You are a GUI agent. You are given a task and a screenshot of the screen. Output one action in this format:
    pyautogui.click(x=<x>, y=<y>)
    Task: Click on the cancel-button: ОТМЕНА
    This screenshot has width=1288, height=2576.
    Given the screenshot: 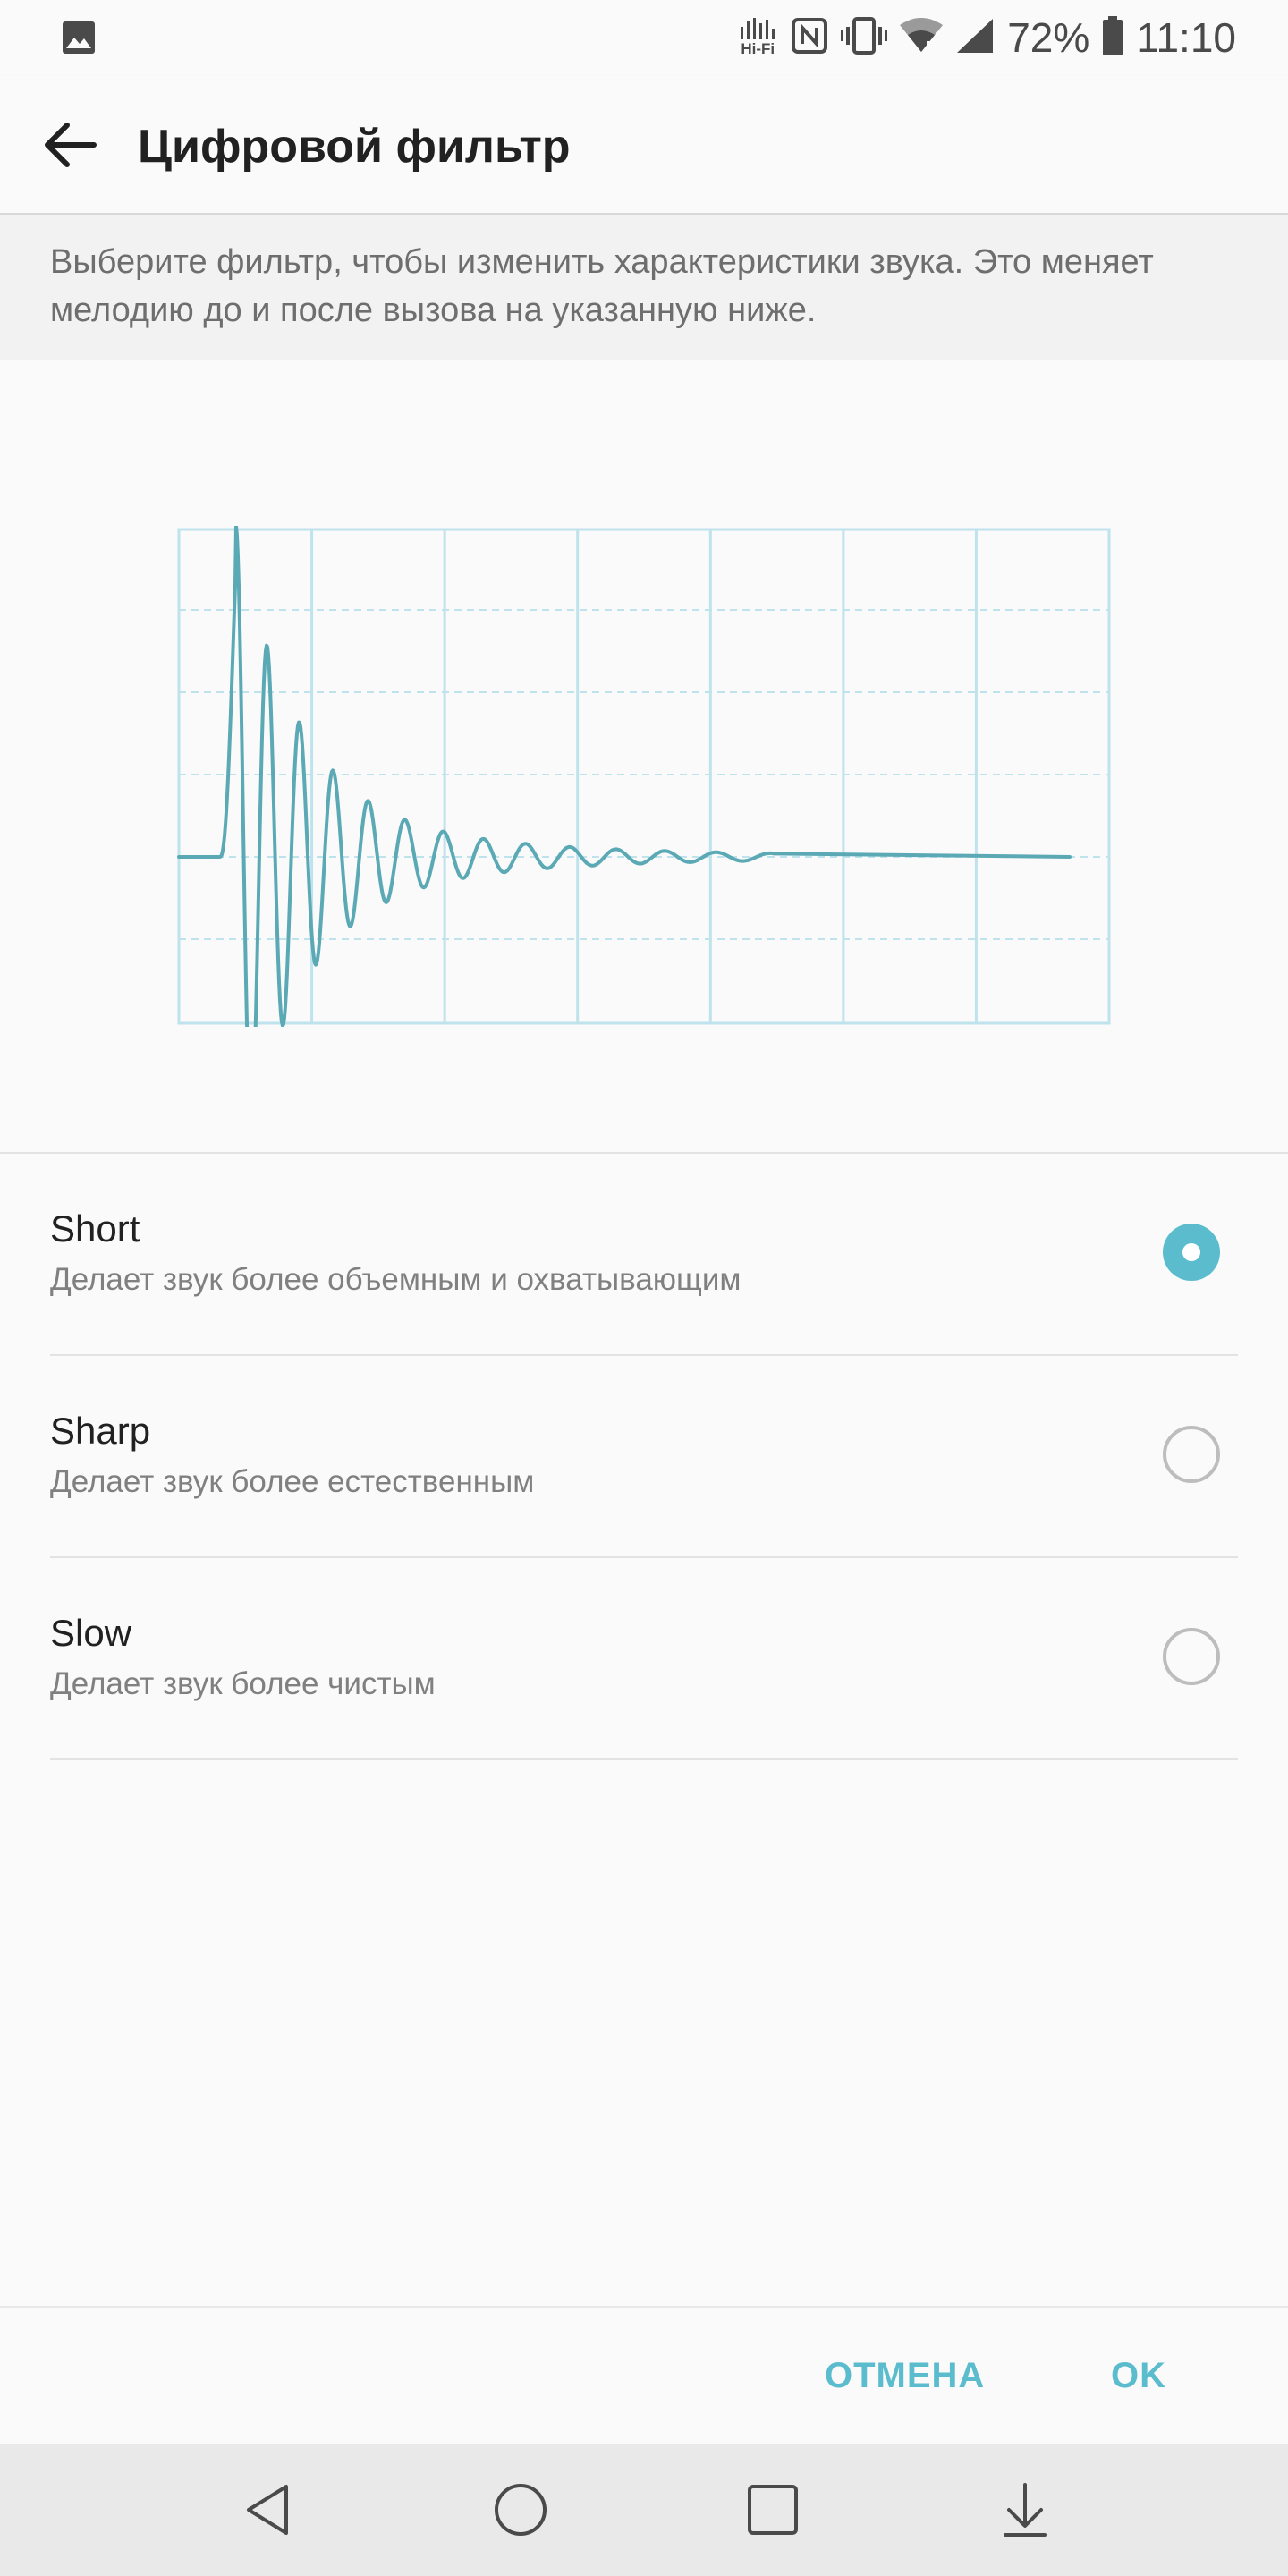 What is the action you would take?
    pyautogui.click(x=905, y=2375)
    